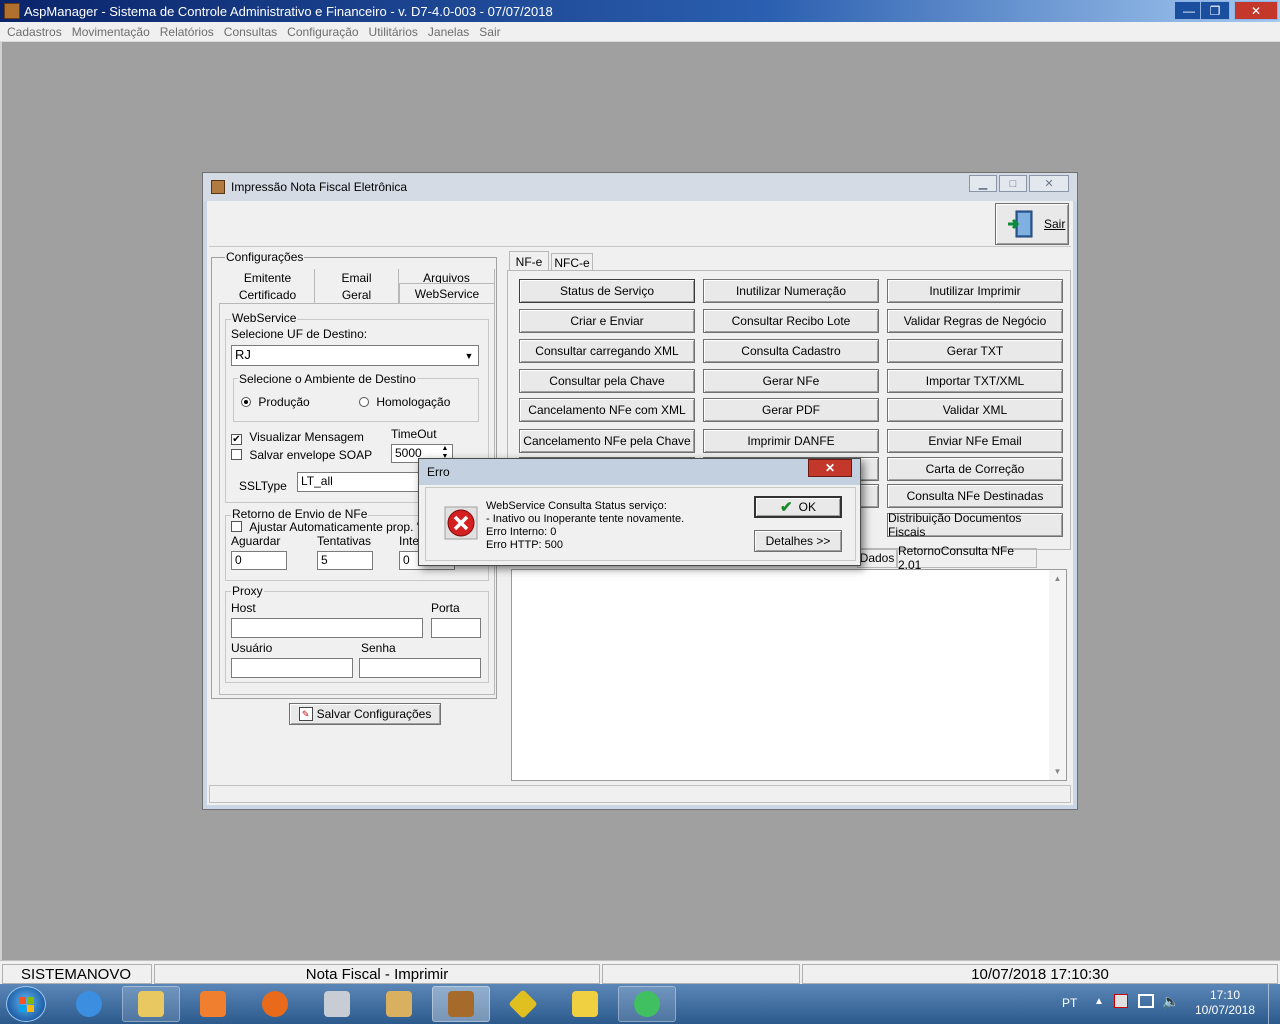 The image size is (1280, 1024). I want to click on action-button-c3-r7: Carta de Correção, so click(975, 469).